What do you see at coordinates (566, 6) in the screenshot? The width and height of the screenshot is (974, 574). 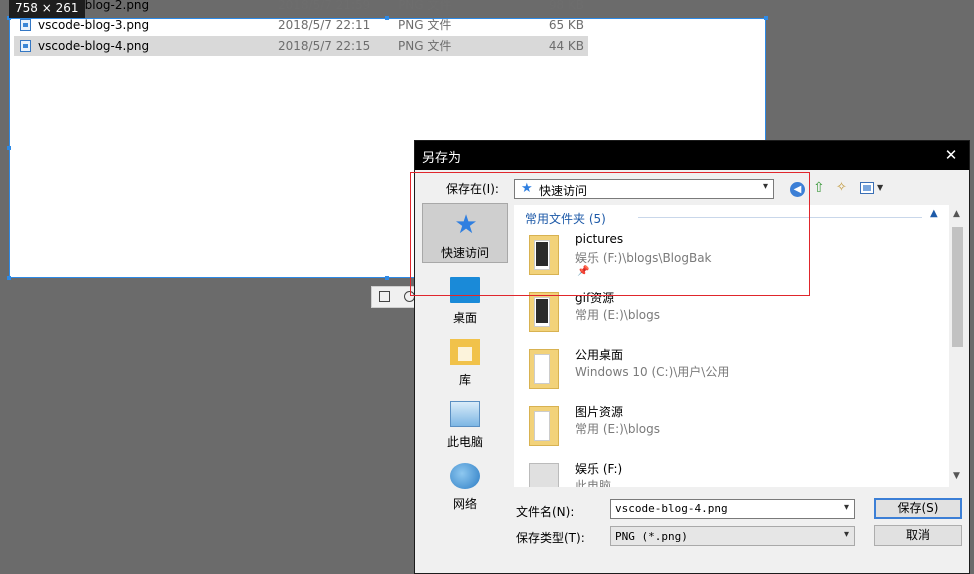 I see `file-size: 98 KB` at bounding box center [566, 6].